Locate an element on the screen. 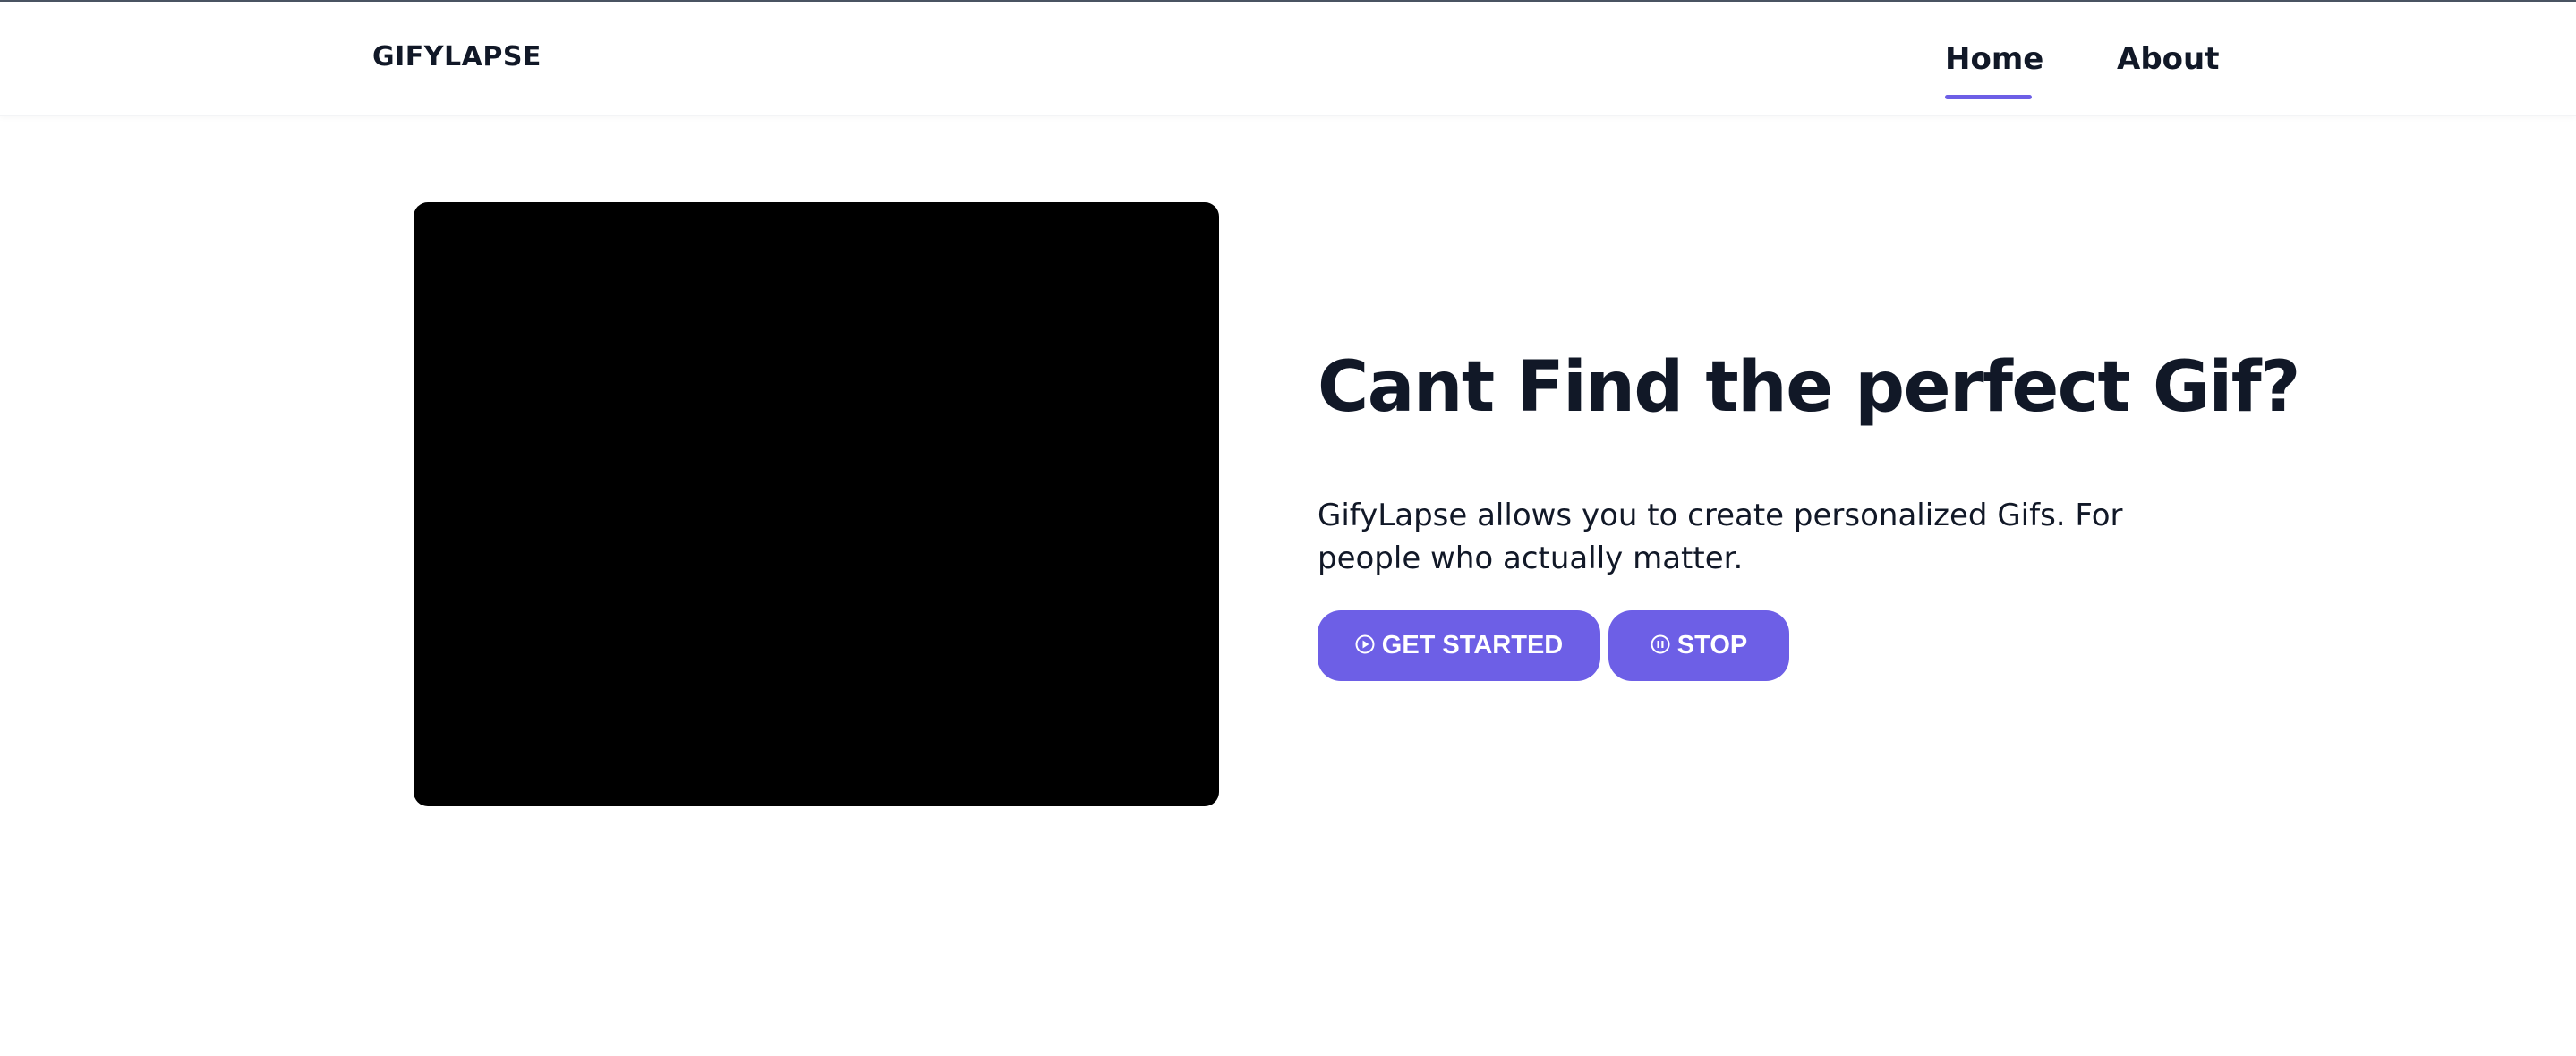 This screenshot has width=2576, height=1056. navbar: GIFYLAPSE Home About is located at coordinates (1288, 59).